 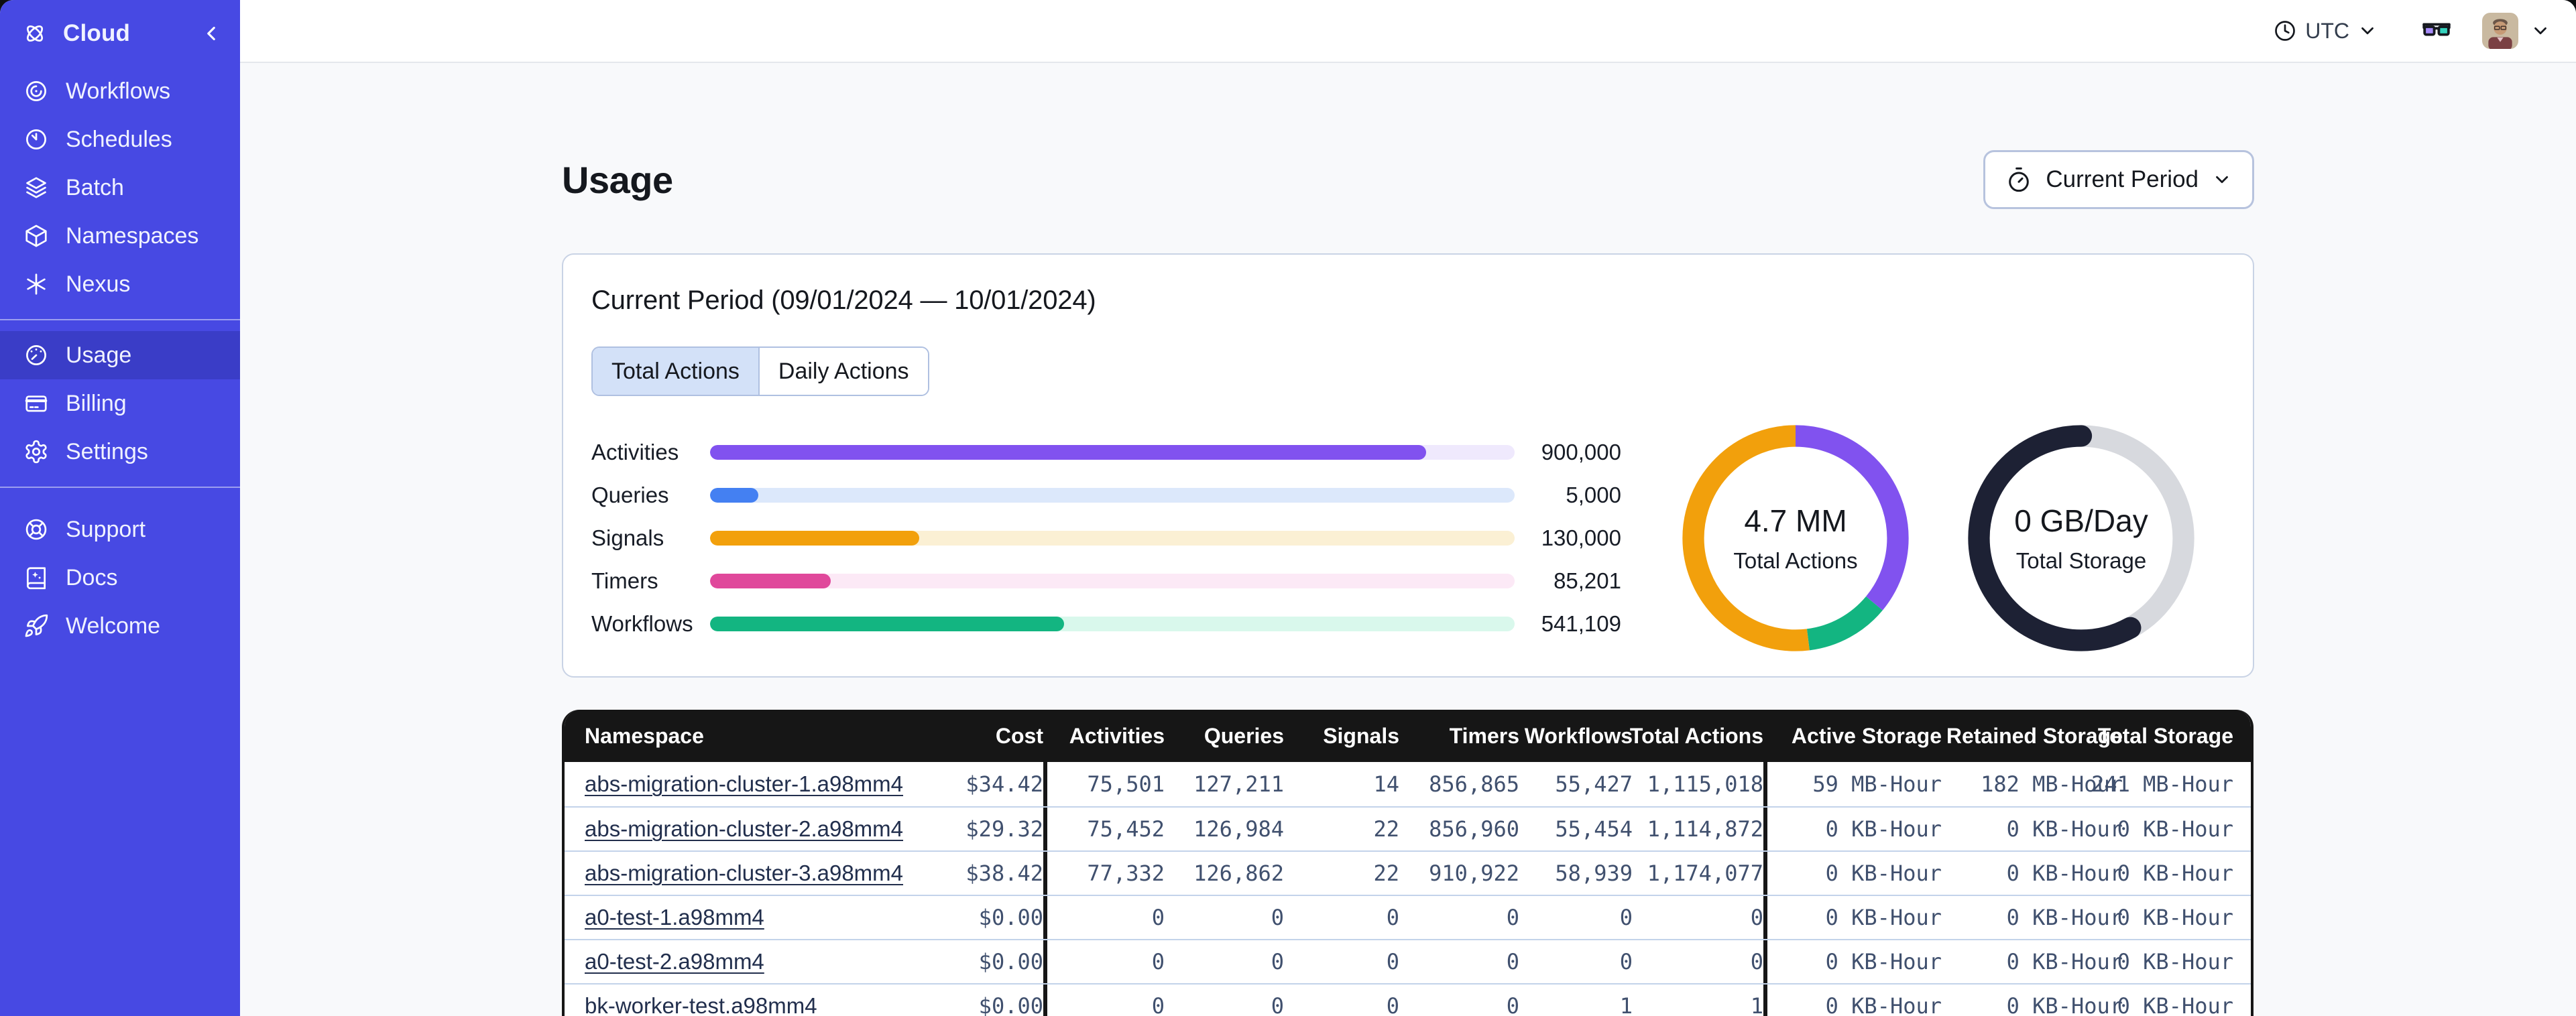 I want to click on period-selector-button: Current Period, so click(x=2118, y=179).